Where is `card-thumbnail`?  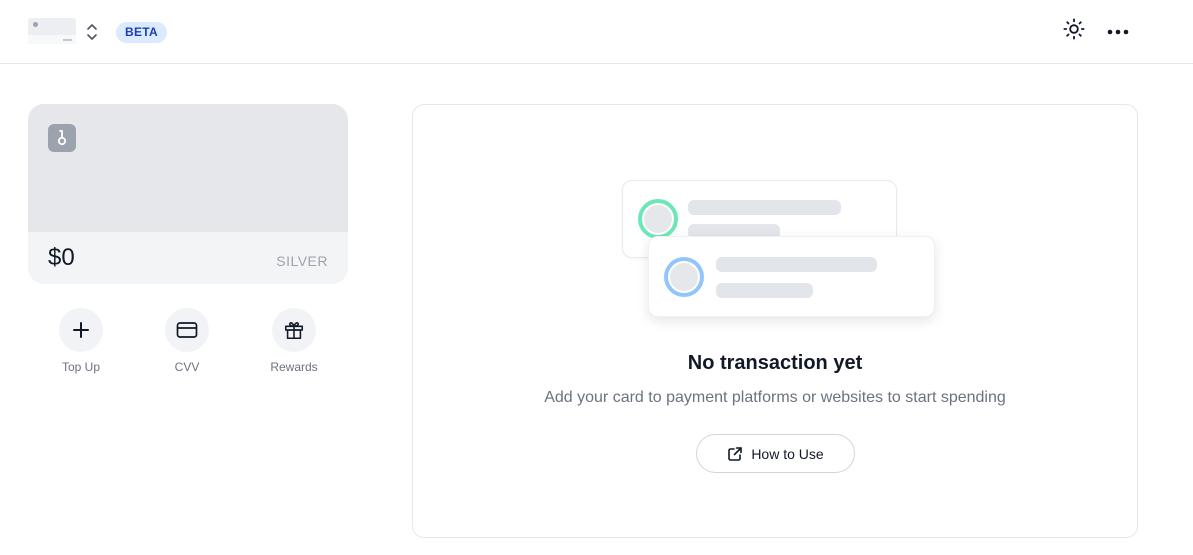
card-thumbnail is located at coordinates (52, 31).